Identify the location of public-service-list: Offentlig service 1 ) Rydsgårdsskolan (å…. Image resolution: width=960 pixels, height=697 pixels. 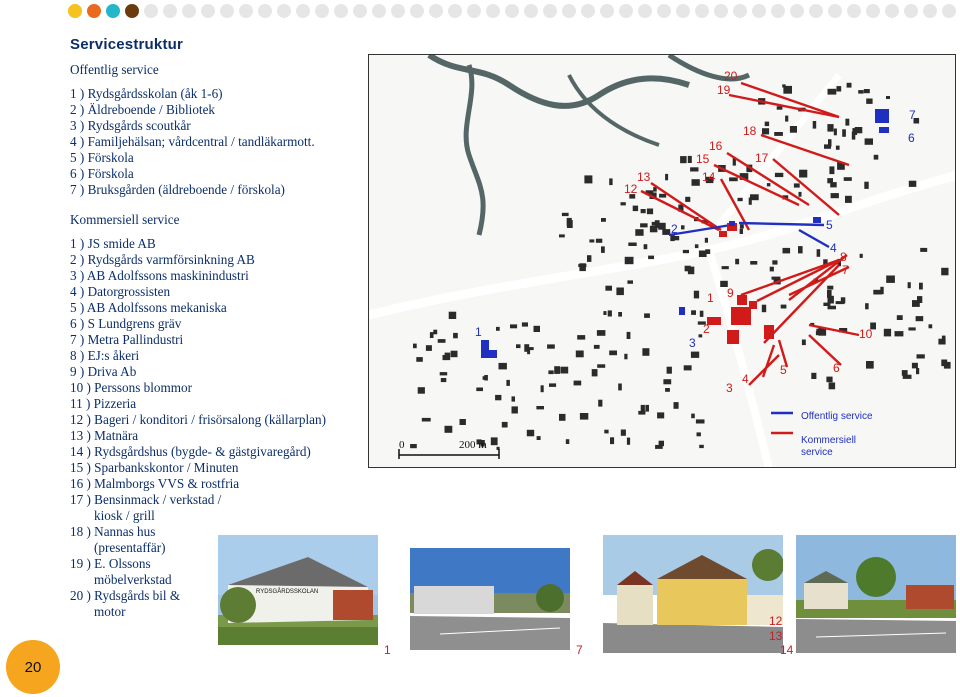
(192, 130).